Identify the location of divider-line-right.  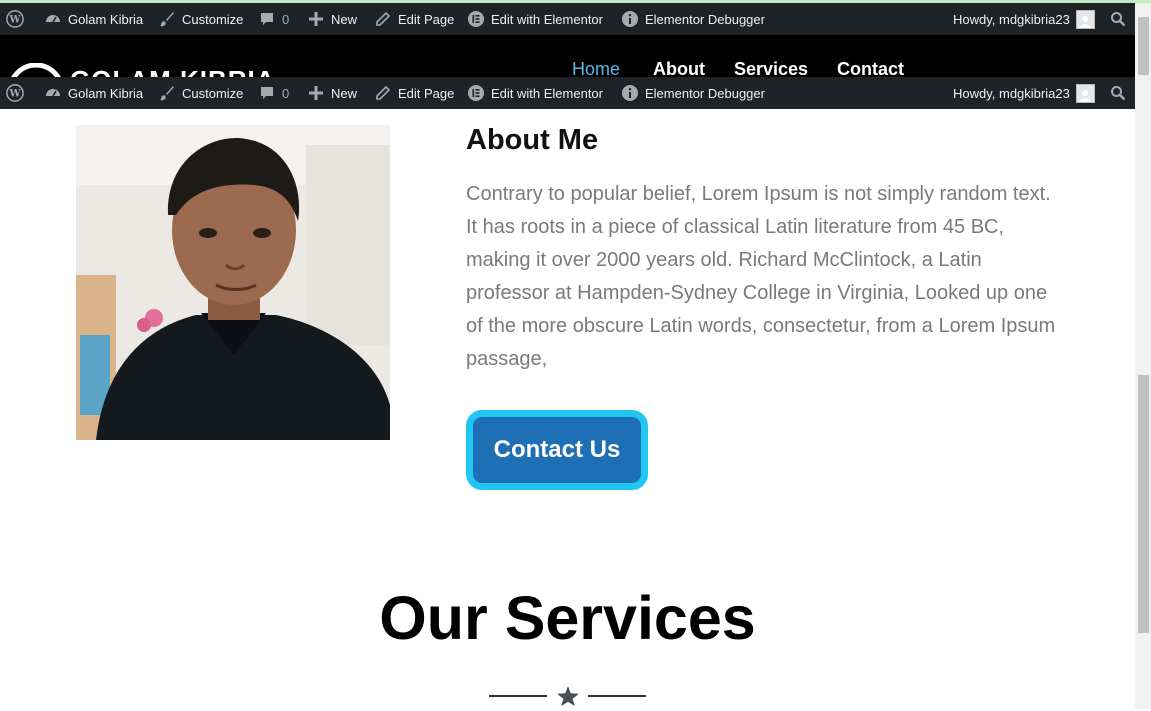
(617, 696).